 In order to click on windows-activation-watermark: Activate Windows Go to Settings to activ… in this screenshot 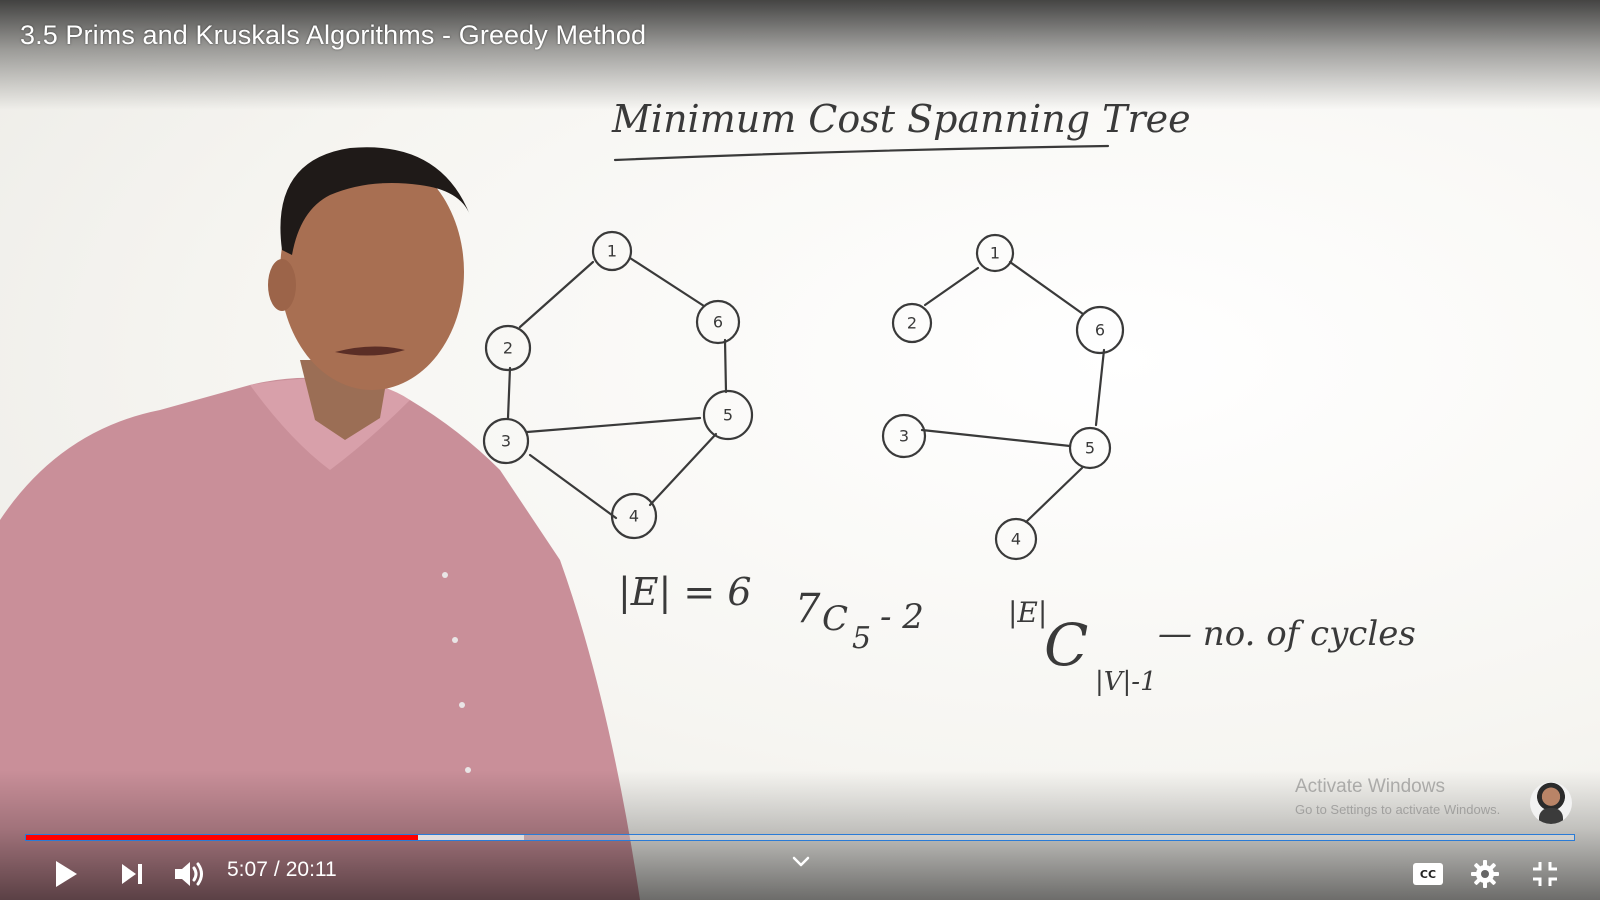, I will do `click(1397, 796)`.